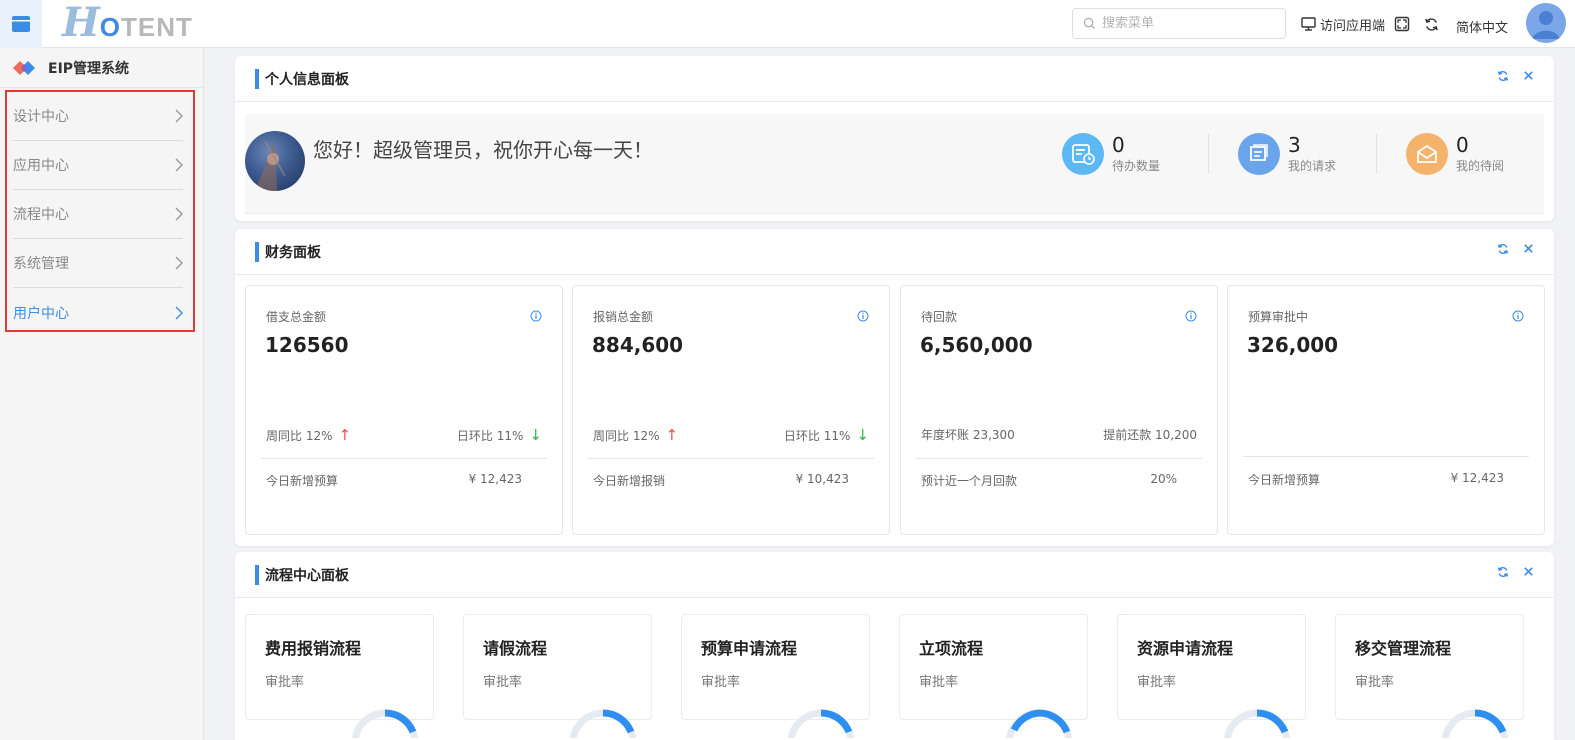 This screenshot has height=740, width=1575. What do you see at coordinates (1353, 26) in the screenshot?
I see `visit-app-label: 访问应用端` at bounding box center [1353, 26].